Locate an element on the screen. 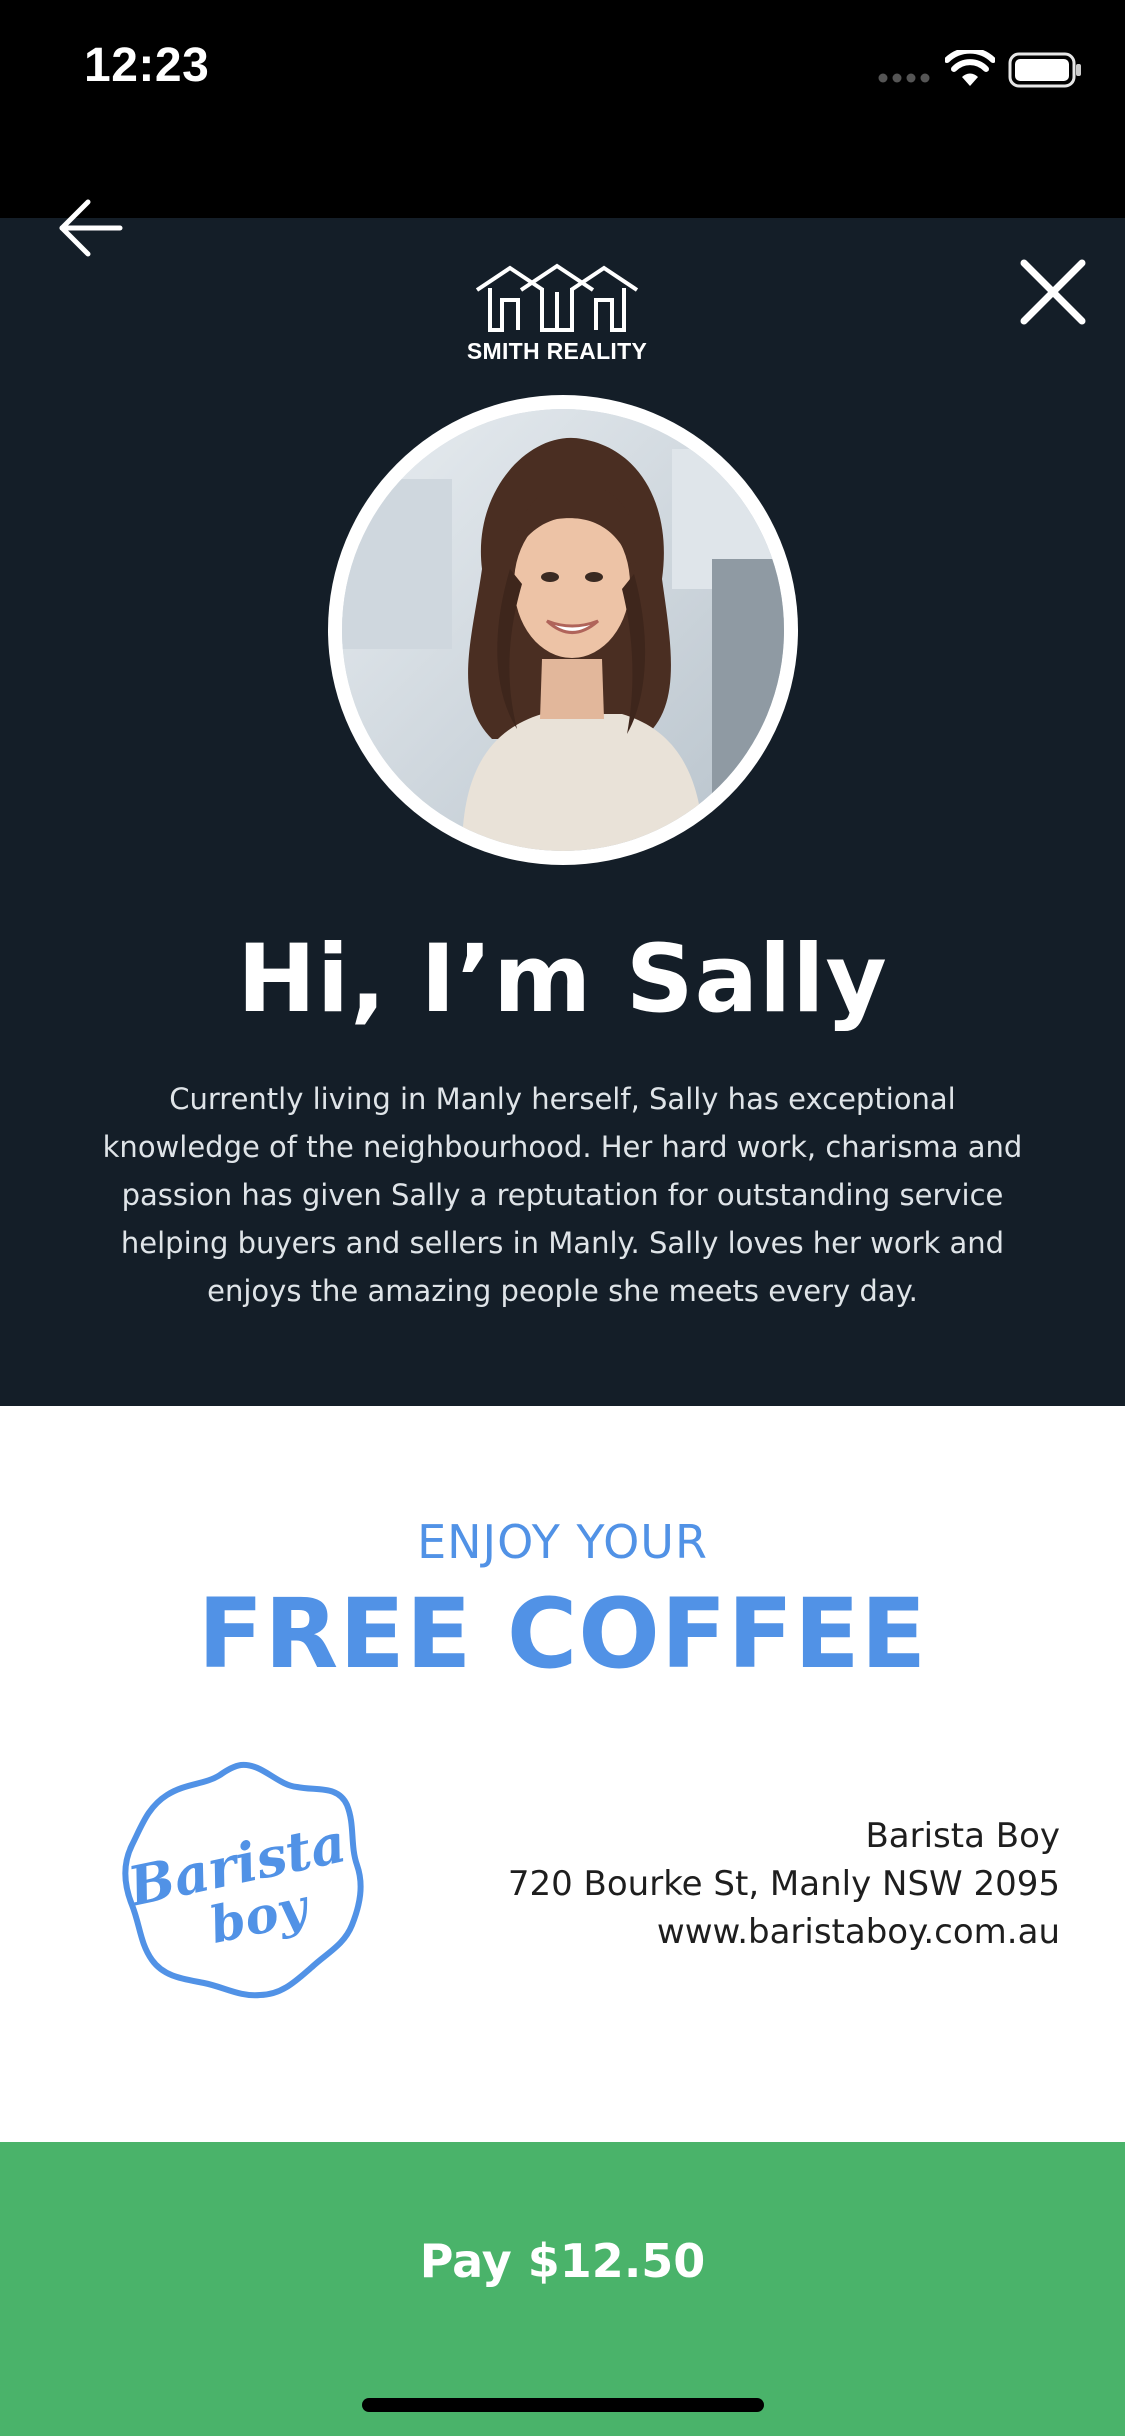  merchant-website: www.baristaboy.com.au is located at coordinates (710, 1932).